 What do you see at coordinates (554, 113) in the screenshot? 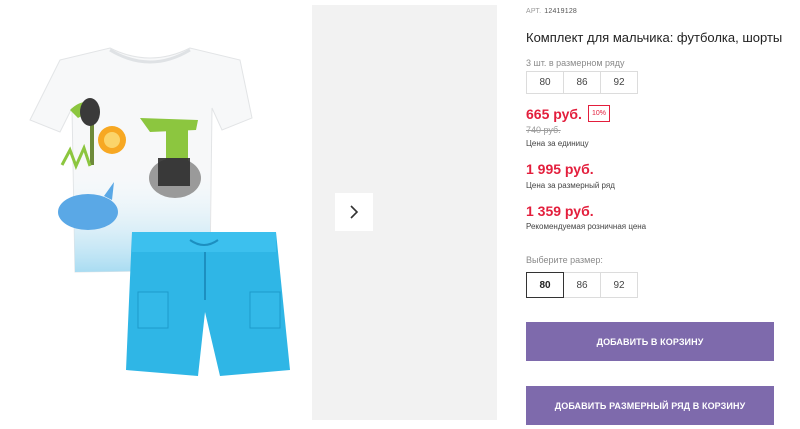
I see `unit-price: 665 руб.` at bounding box center [554, 113].